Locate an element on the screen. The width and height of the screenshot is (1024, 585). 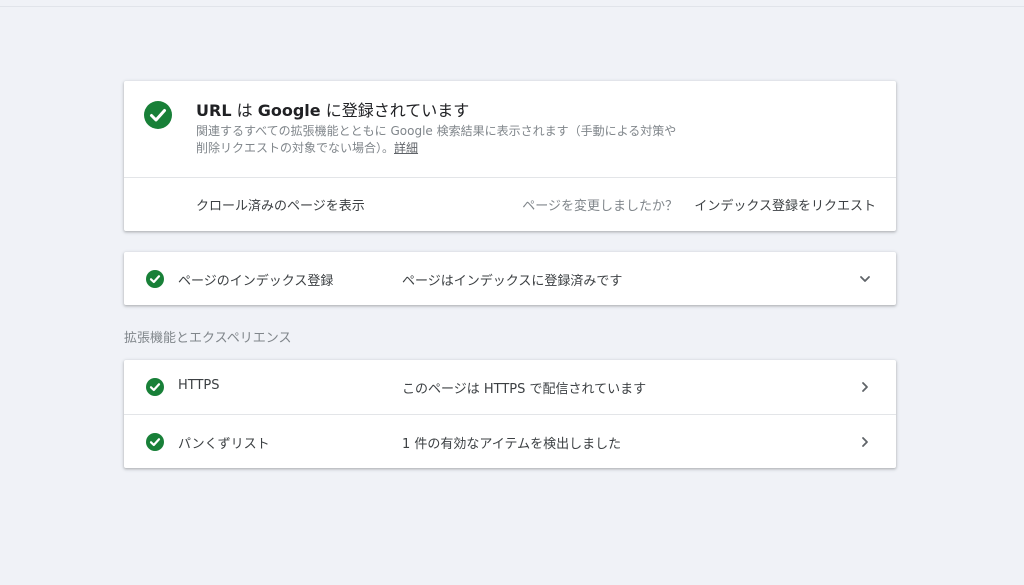
enhancement-row-breadcrumbs: パンくずリスト 1 件の有効なアイテムを検出しました is located at coordinates (510, 442).